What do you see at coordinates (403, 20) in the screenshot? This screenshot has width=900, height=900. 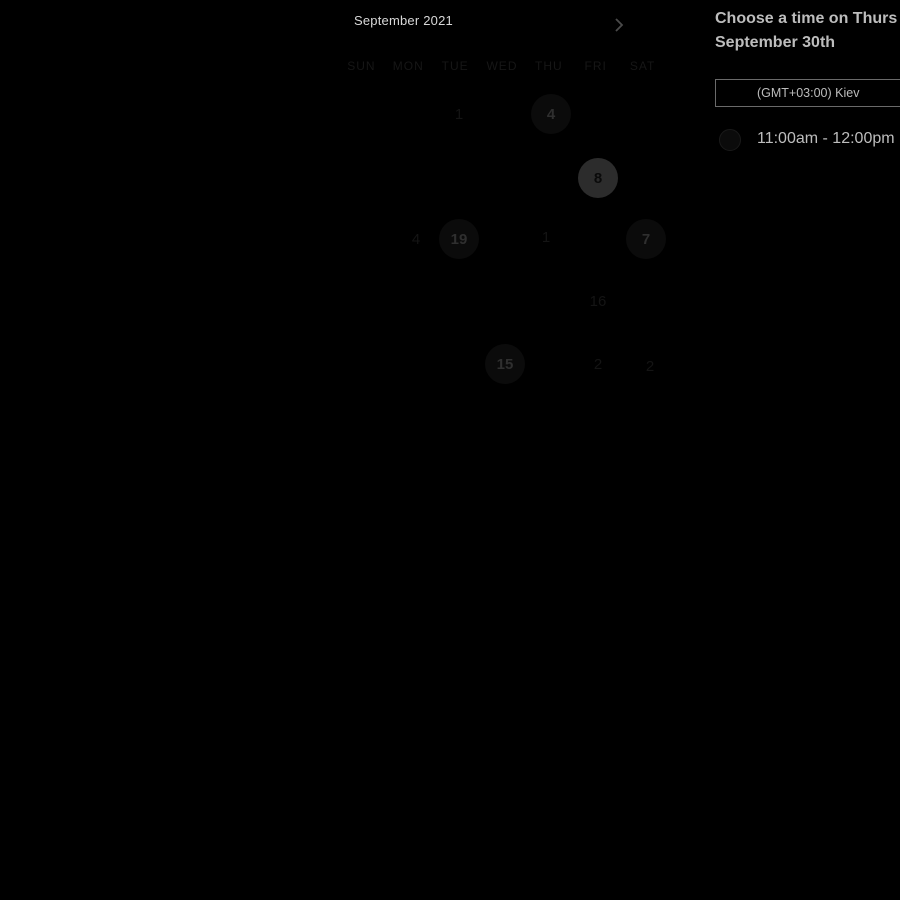 I see `month-title: September 2021` at bounding box center [403, 20].